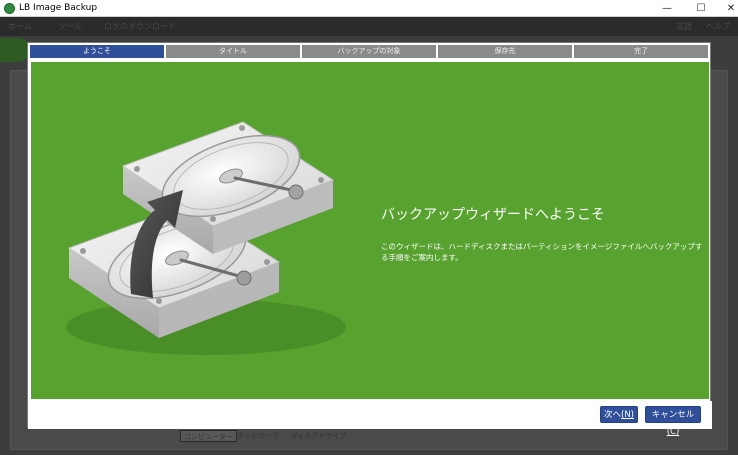 Image resolution: width=738 pixels, height=455 pixels. What do you see at coordinates (9, 8) in the screenshot?
I see `app-logo-icon` at bounding box center [9, 8].